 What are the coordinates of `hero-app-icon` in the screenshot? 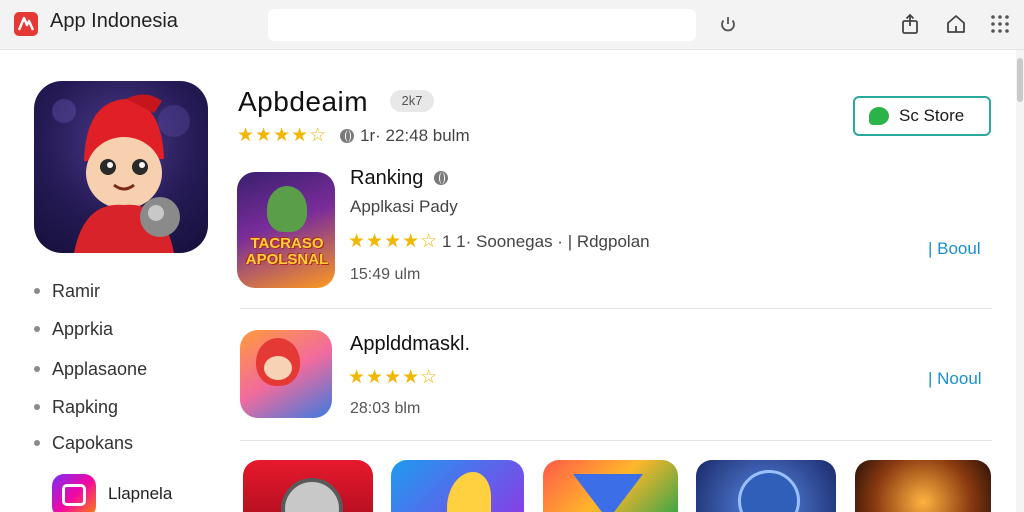 It's located at (121, 167).